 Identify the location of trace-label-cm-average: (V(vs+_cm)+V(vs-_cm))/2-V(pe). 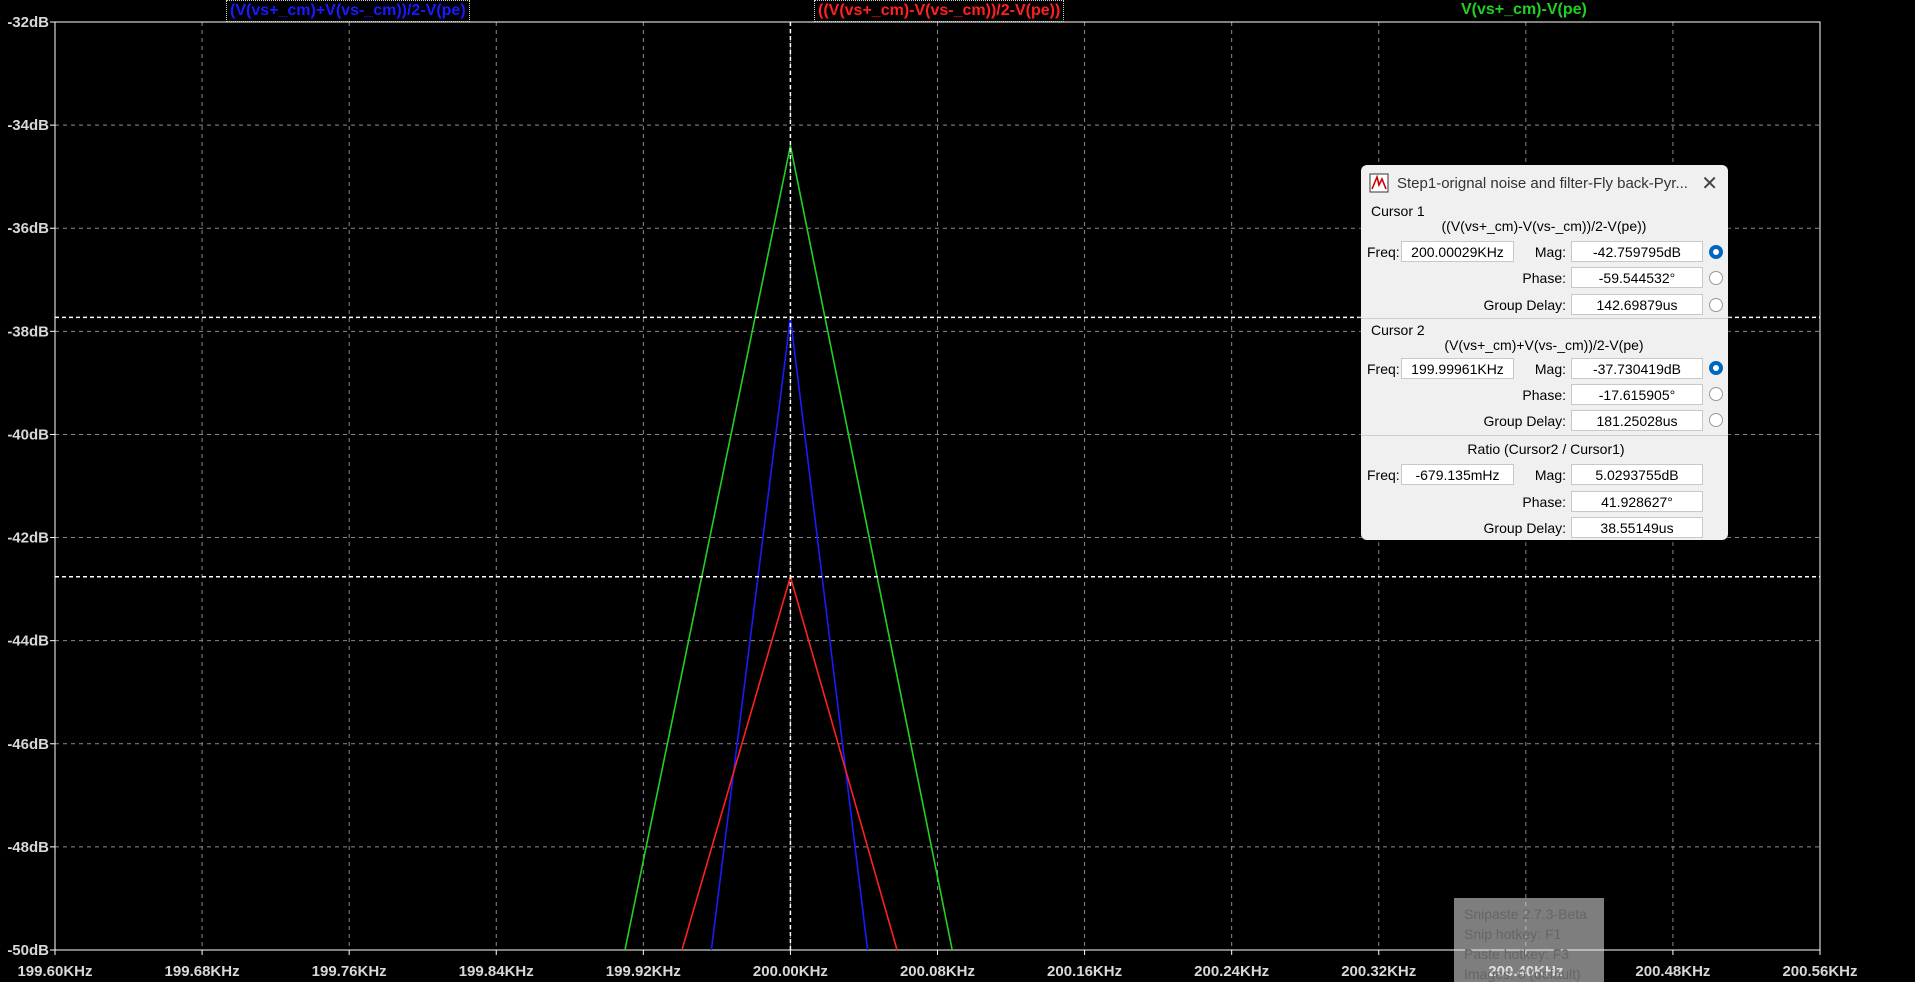
(348, 11).